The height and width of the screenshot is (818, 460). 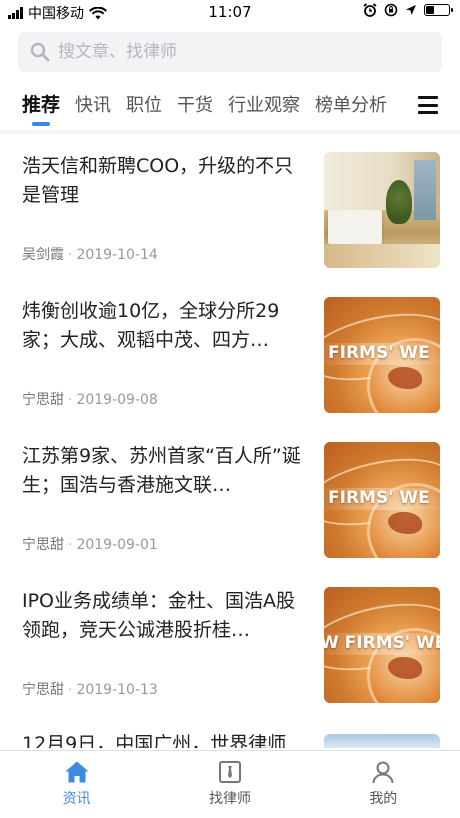 I want to click on article-meta: 宁思甜 · 2019-09-01, so click(x=90, y=545).